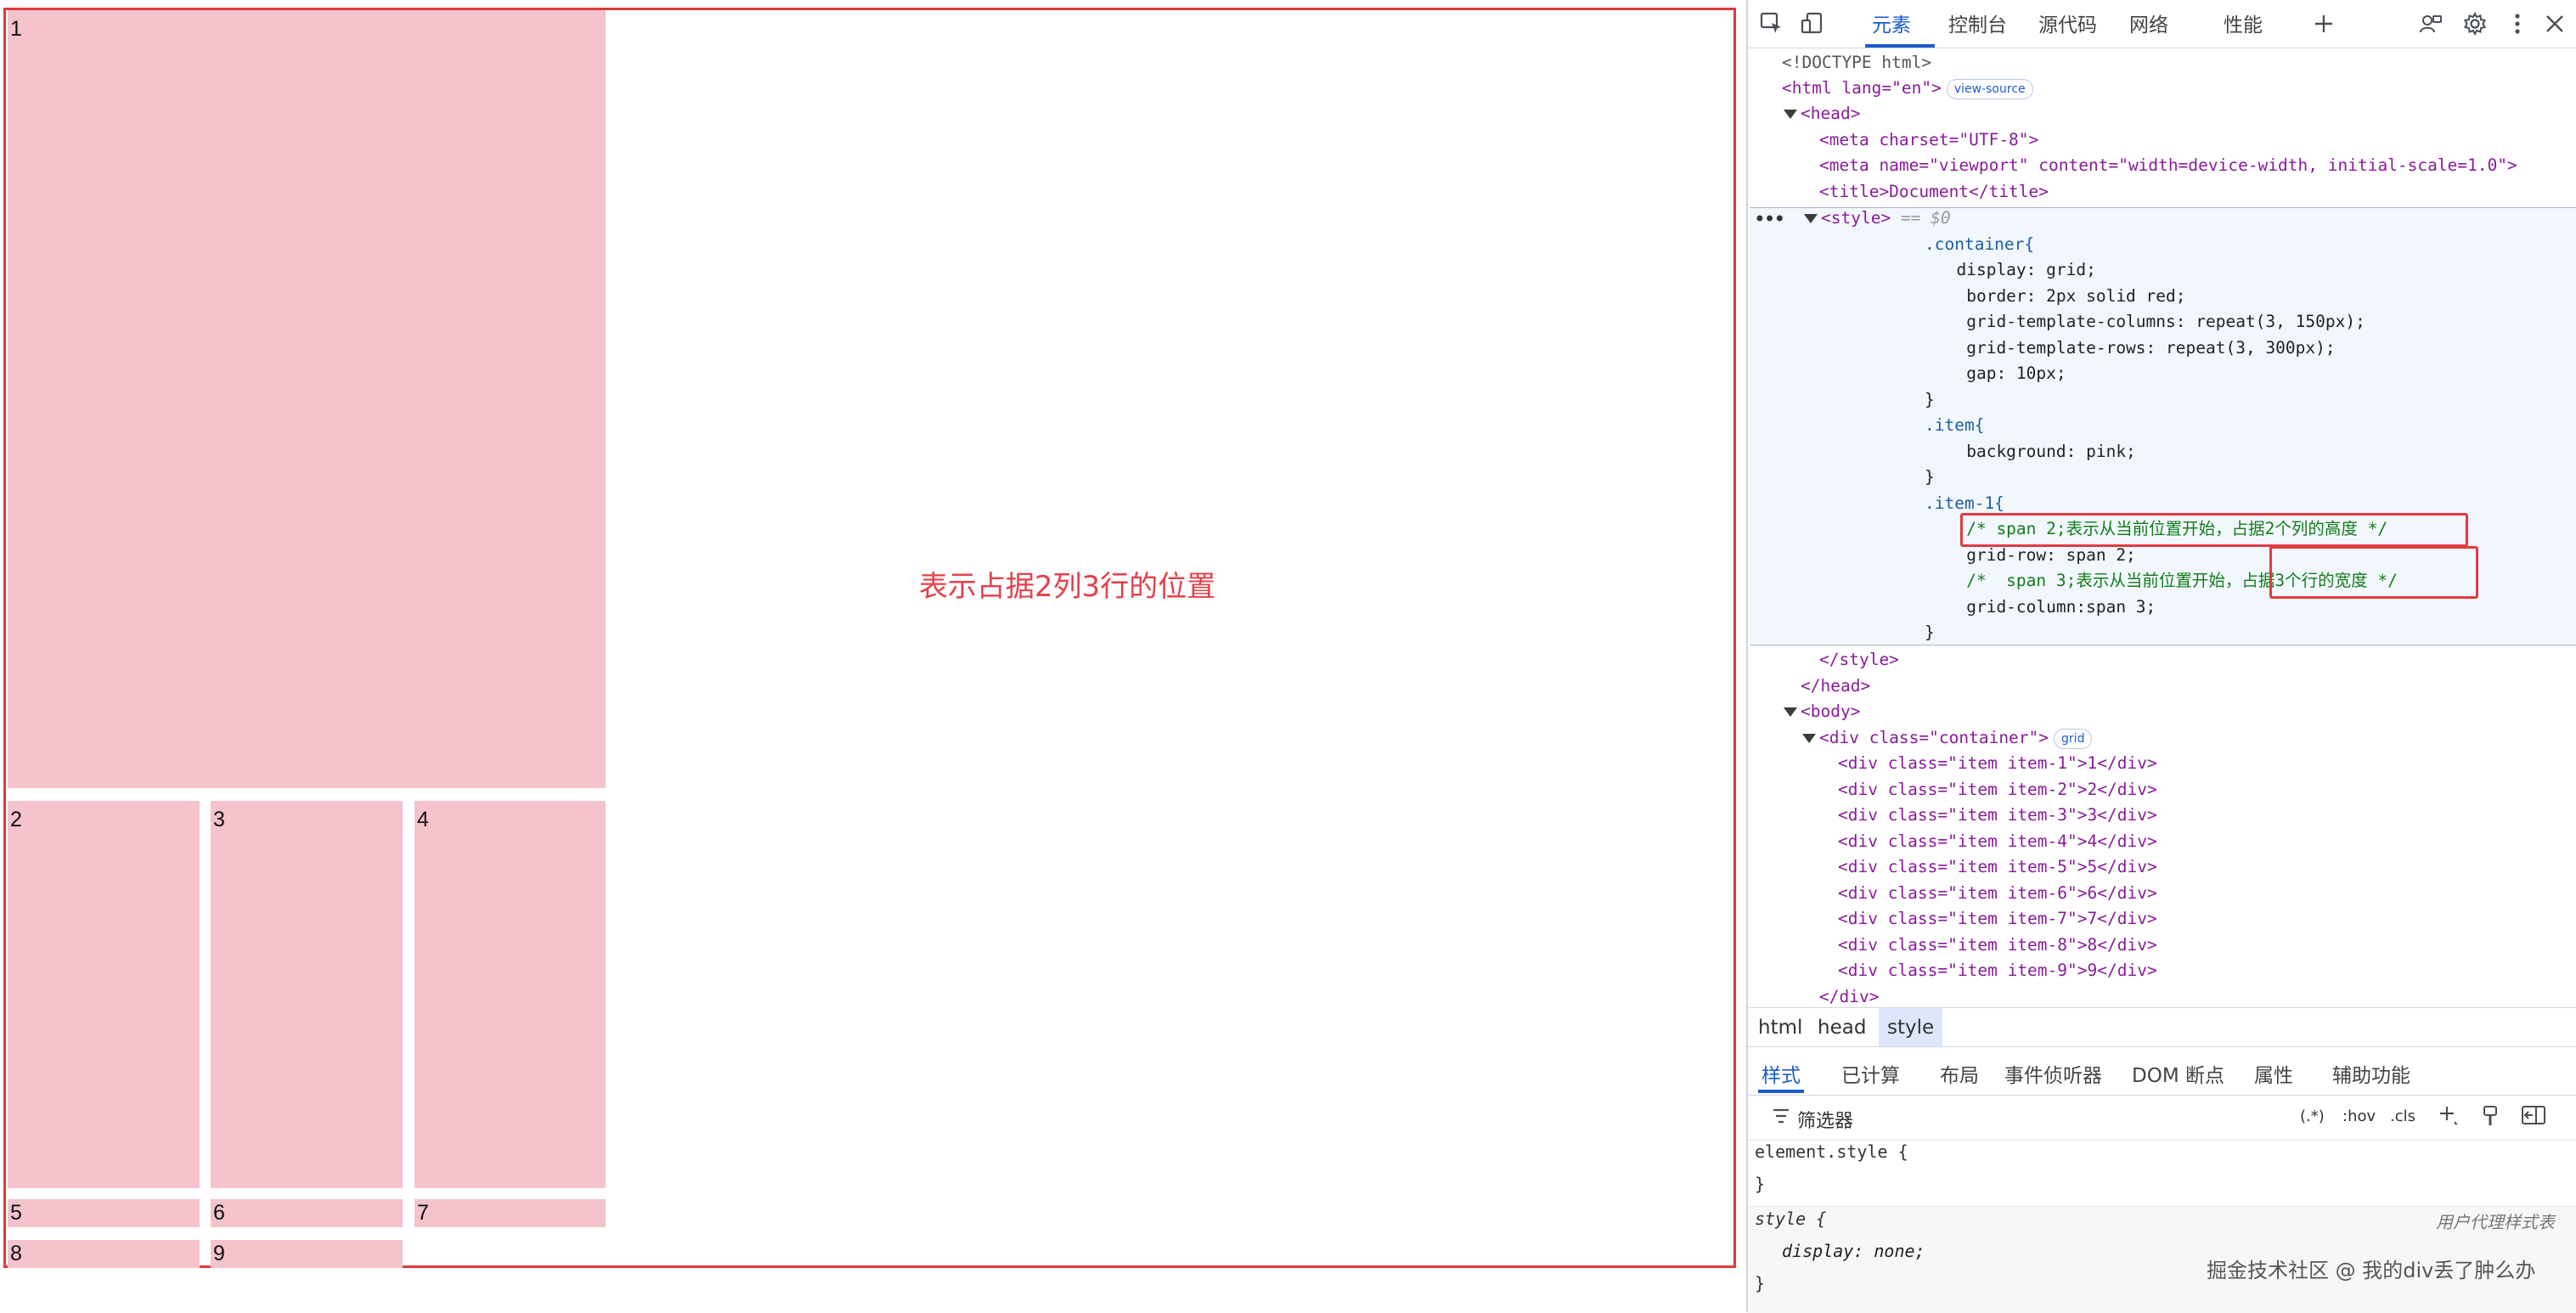 The image size is (2576, 1313). What do you see at coordinates (1825, 1119) in the screenshot?
I see `filter-input: 筛选器` at bounding box center [1825, 1119].